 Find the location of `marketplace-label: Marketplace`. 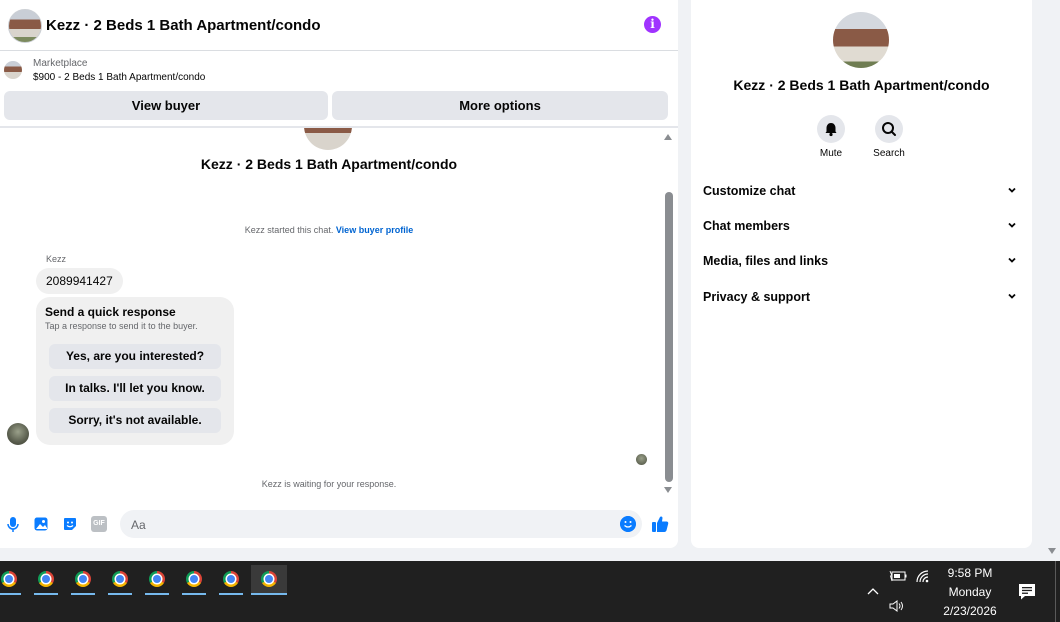

marketplace-label: Marketplace is located at coordinates (60, 63).